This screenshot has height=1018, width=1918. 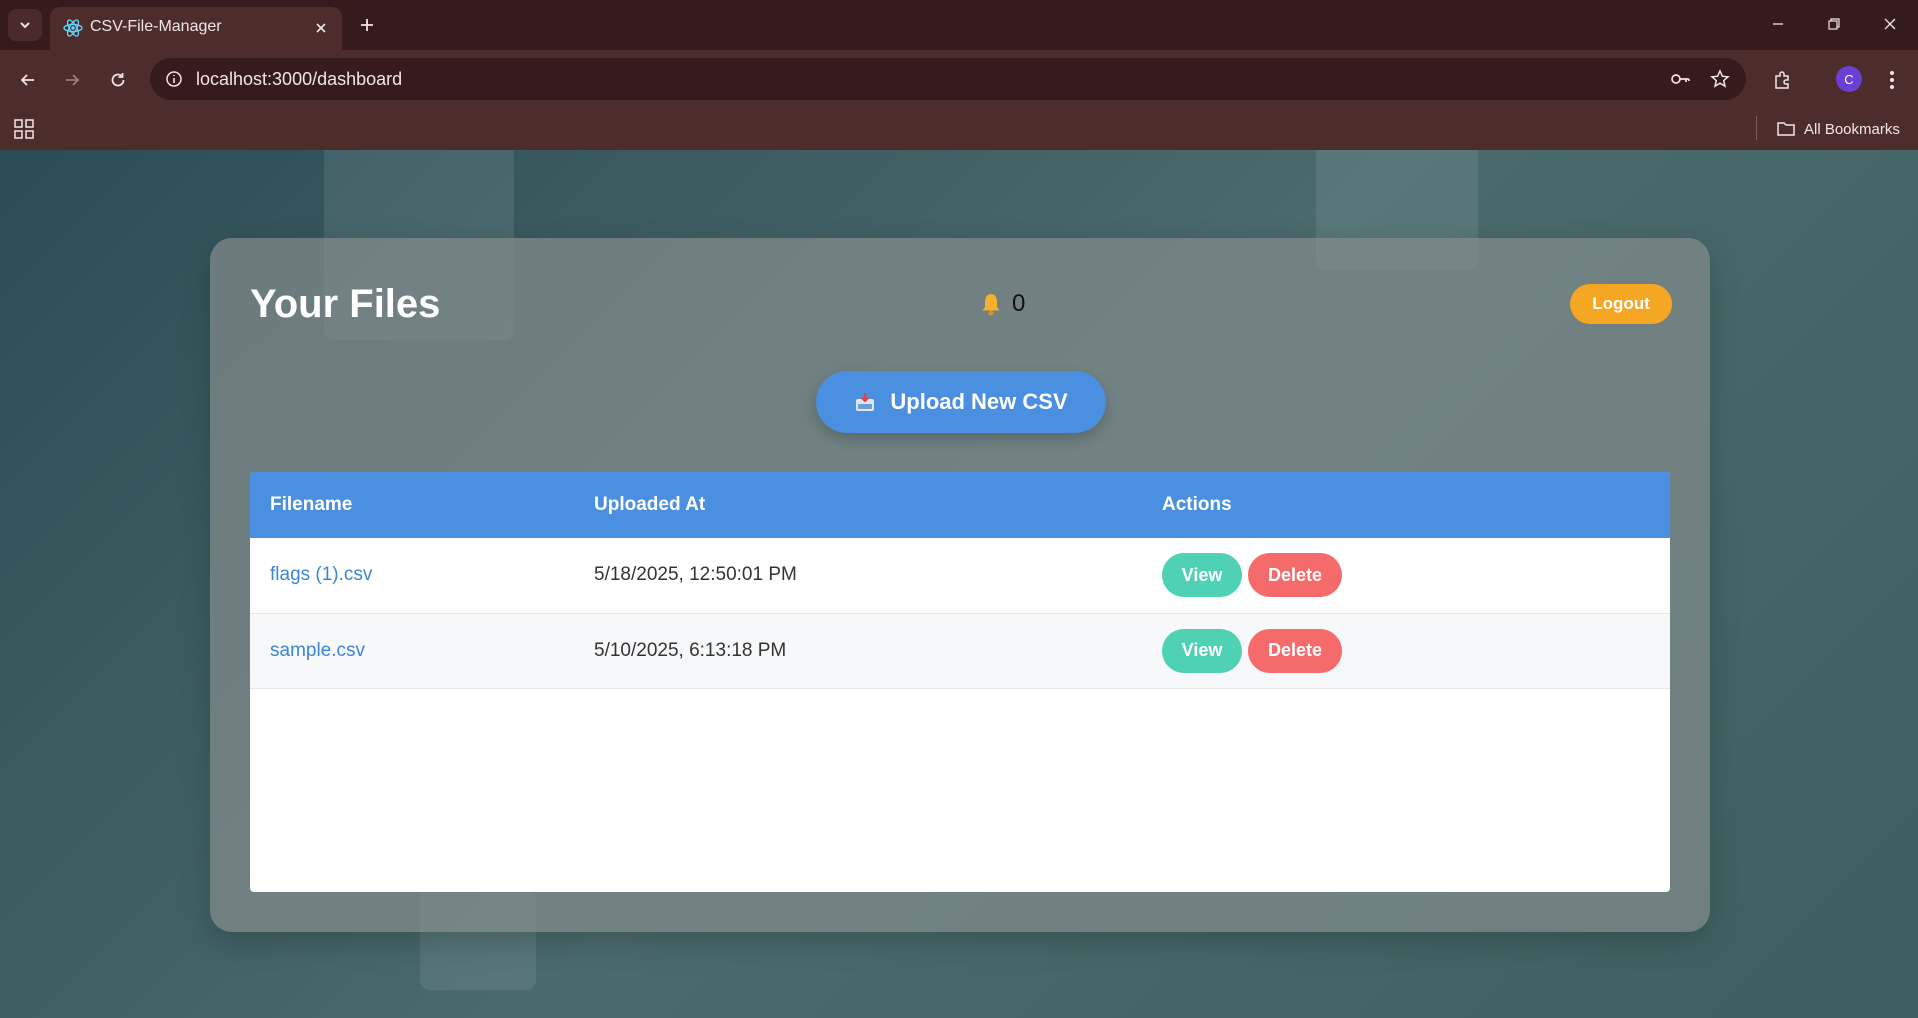 I want to click on minimize-button, so click(x=1778, y=24).